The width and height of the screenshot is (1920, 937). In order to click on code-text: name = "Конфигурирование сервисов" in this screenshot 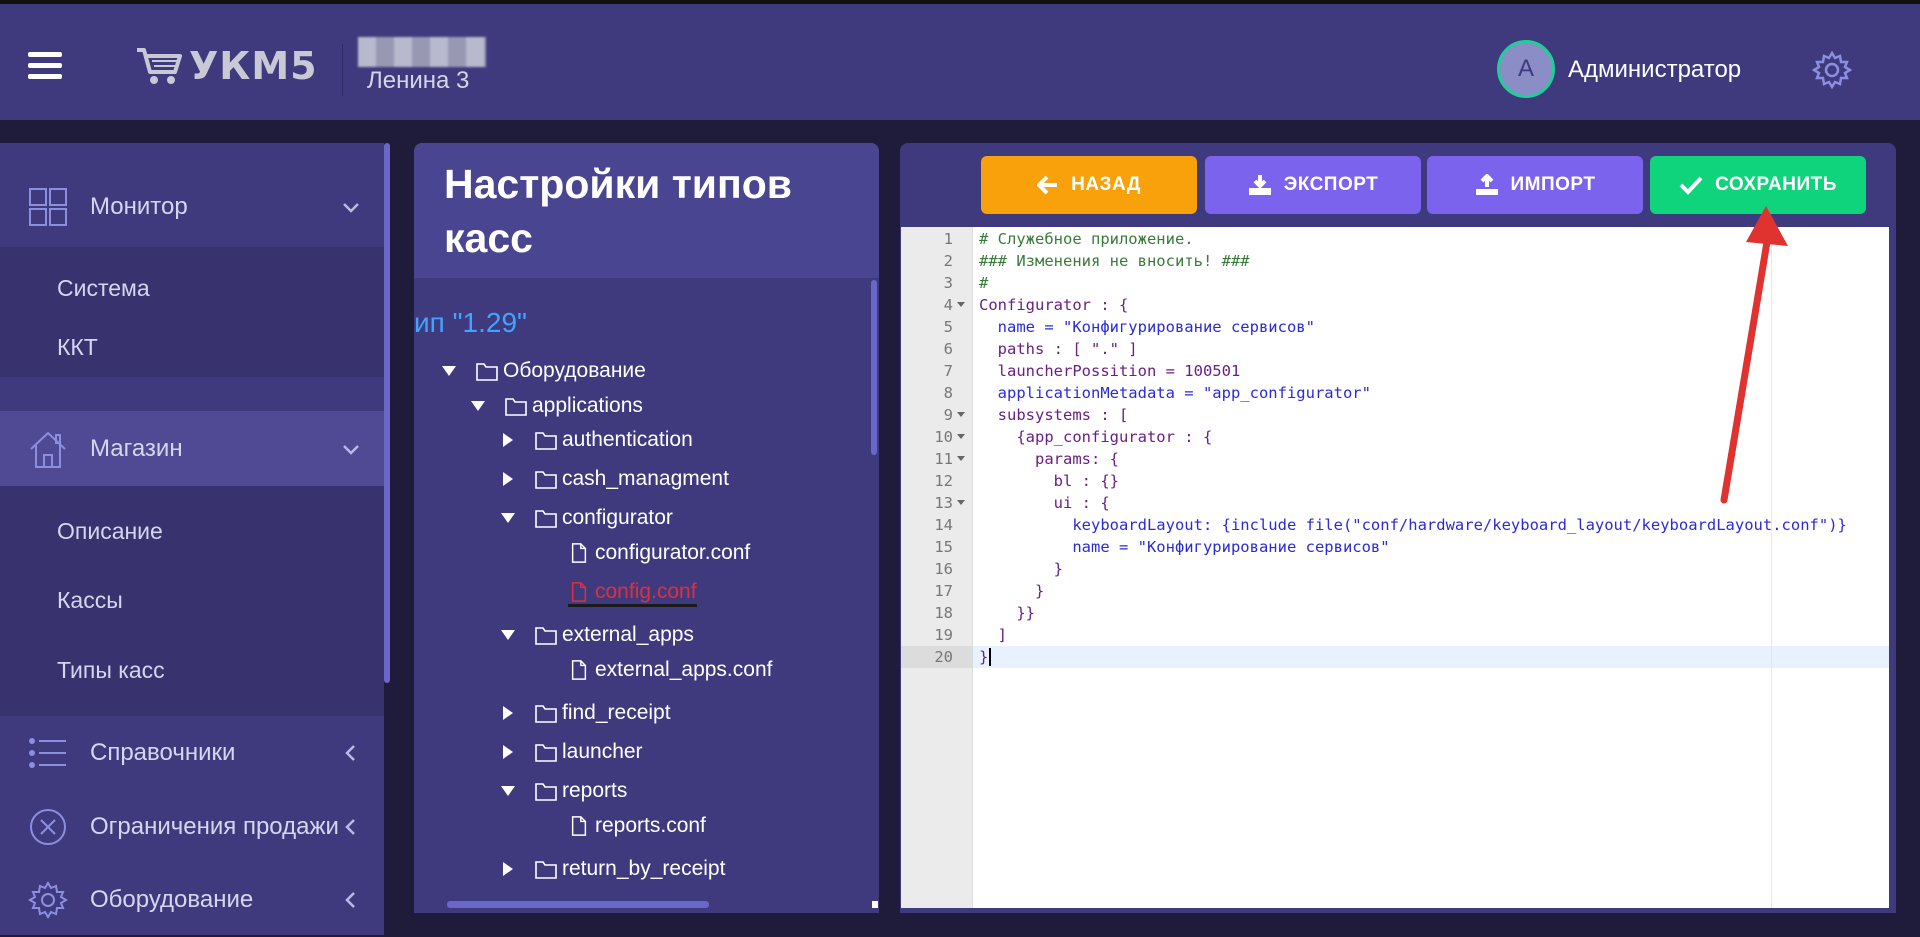, I will do `click(1184, 547)`.